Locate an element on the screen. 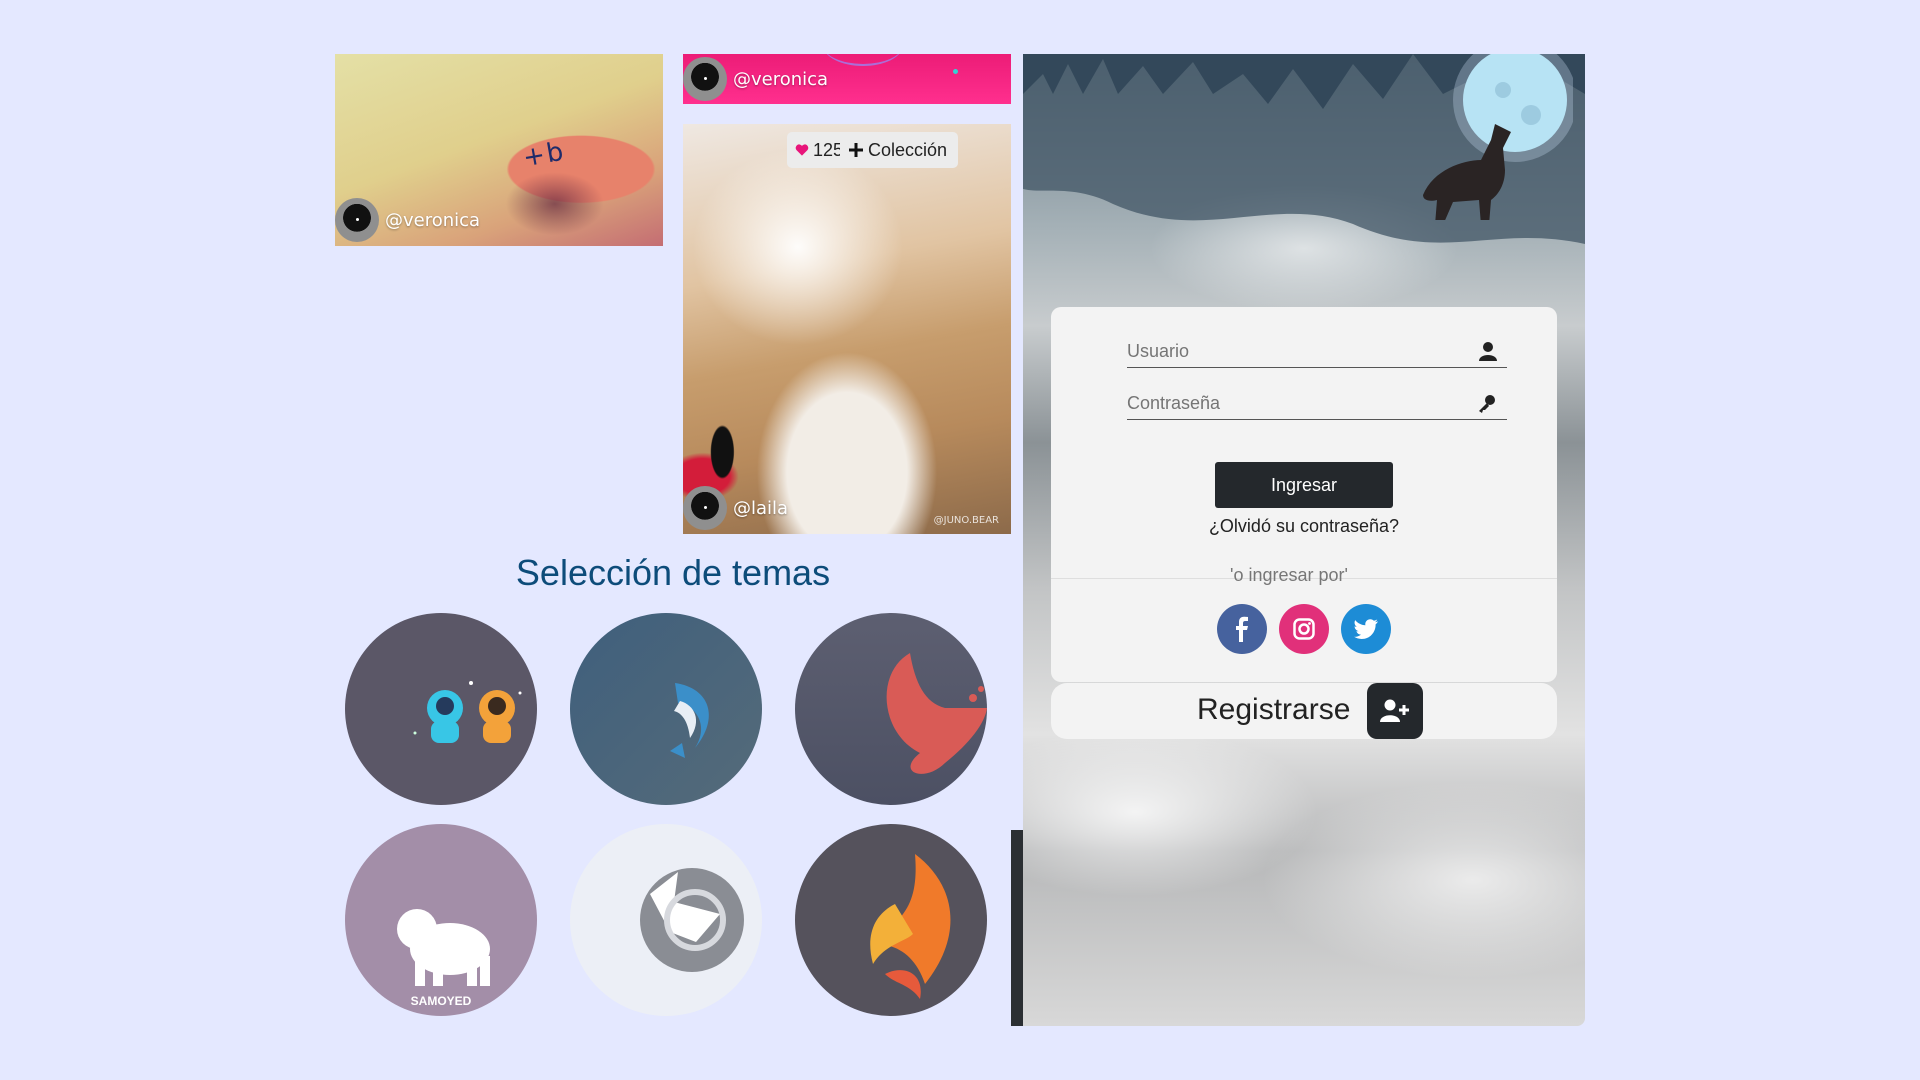 Image resolution: width=1920 pixels, height=1080 pixels. register-button is located at coordinates (1395, 711).